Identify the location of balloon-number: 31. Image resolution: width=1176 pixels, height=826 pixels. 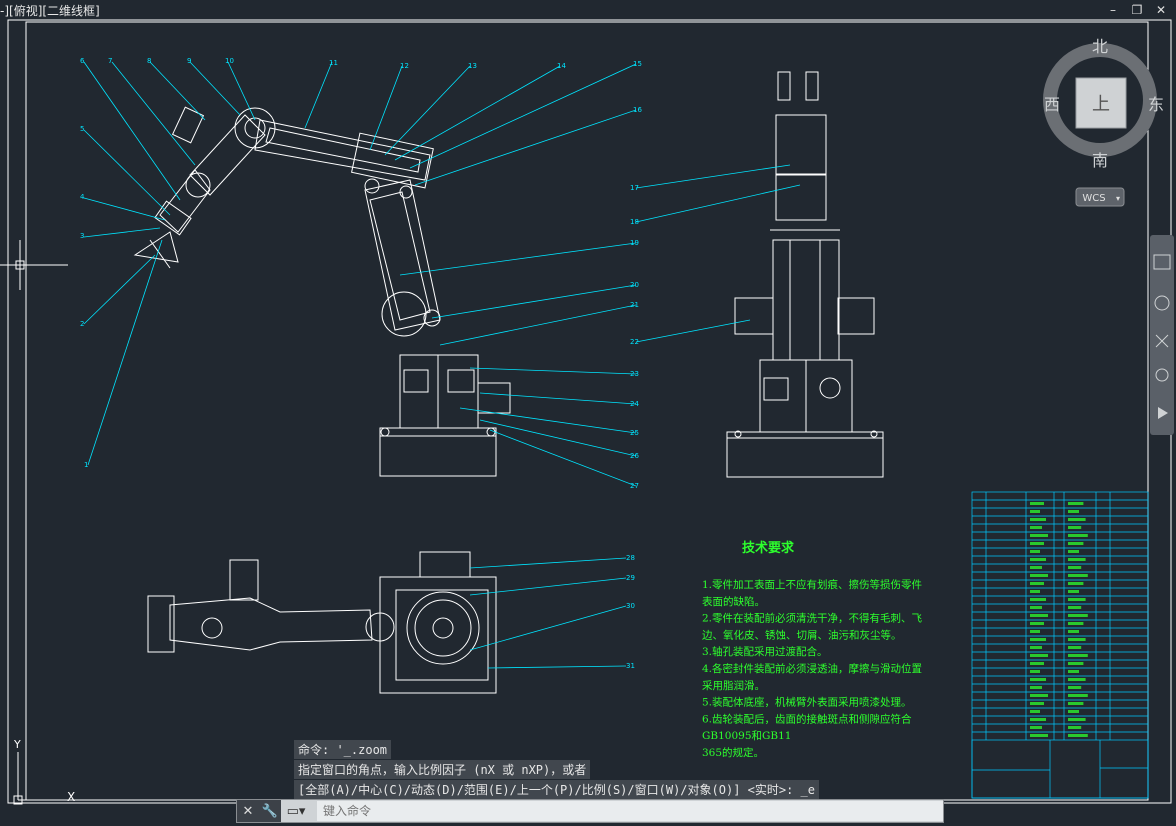
(630, 666).